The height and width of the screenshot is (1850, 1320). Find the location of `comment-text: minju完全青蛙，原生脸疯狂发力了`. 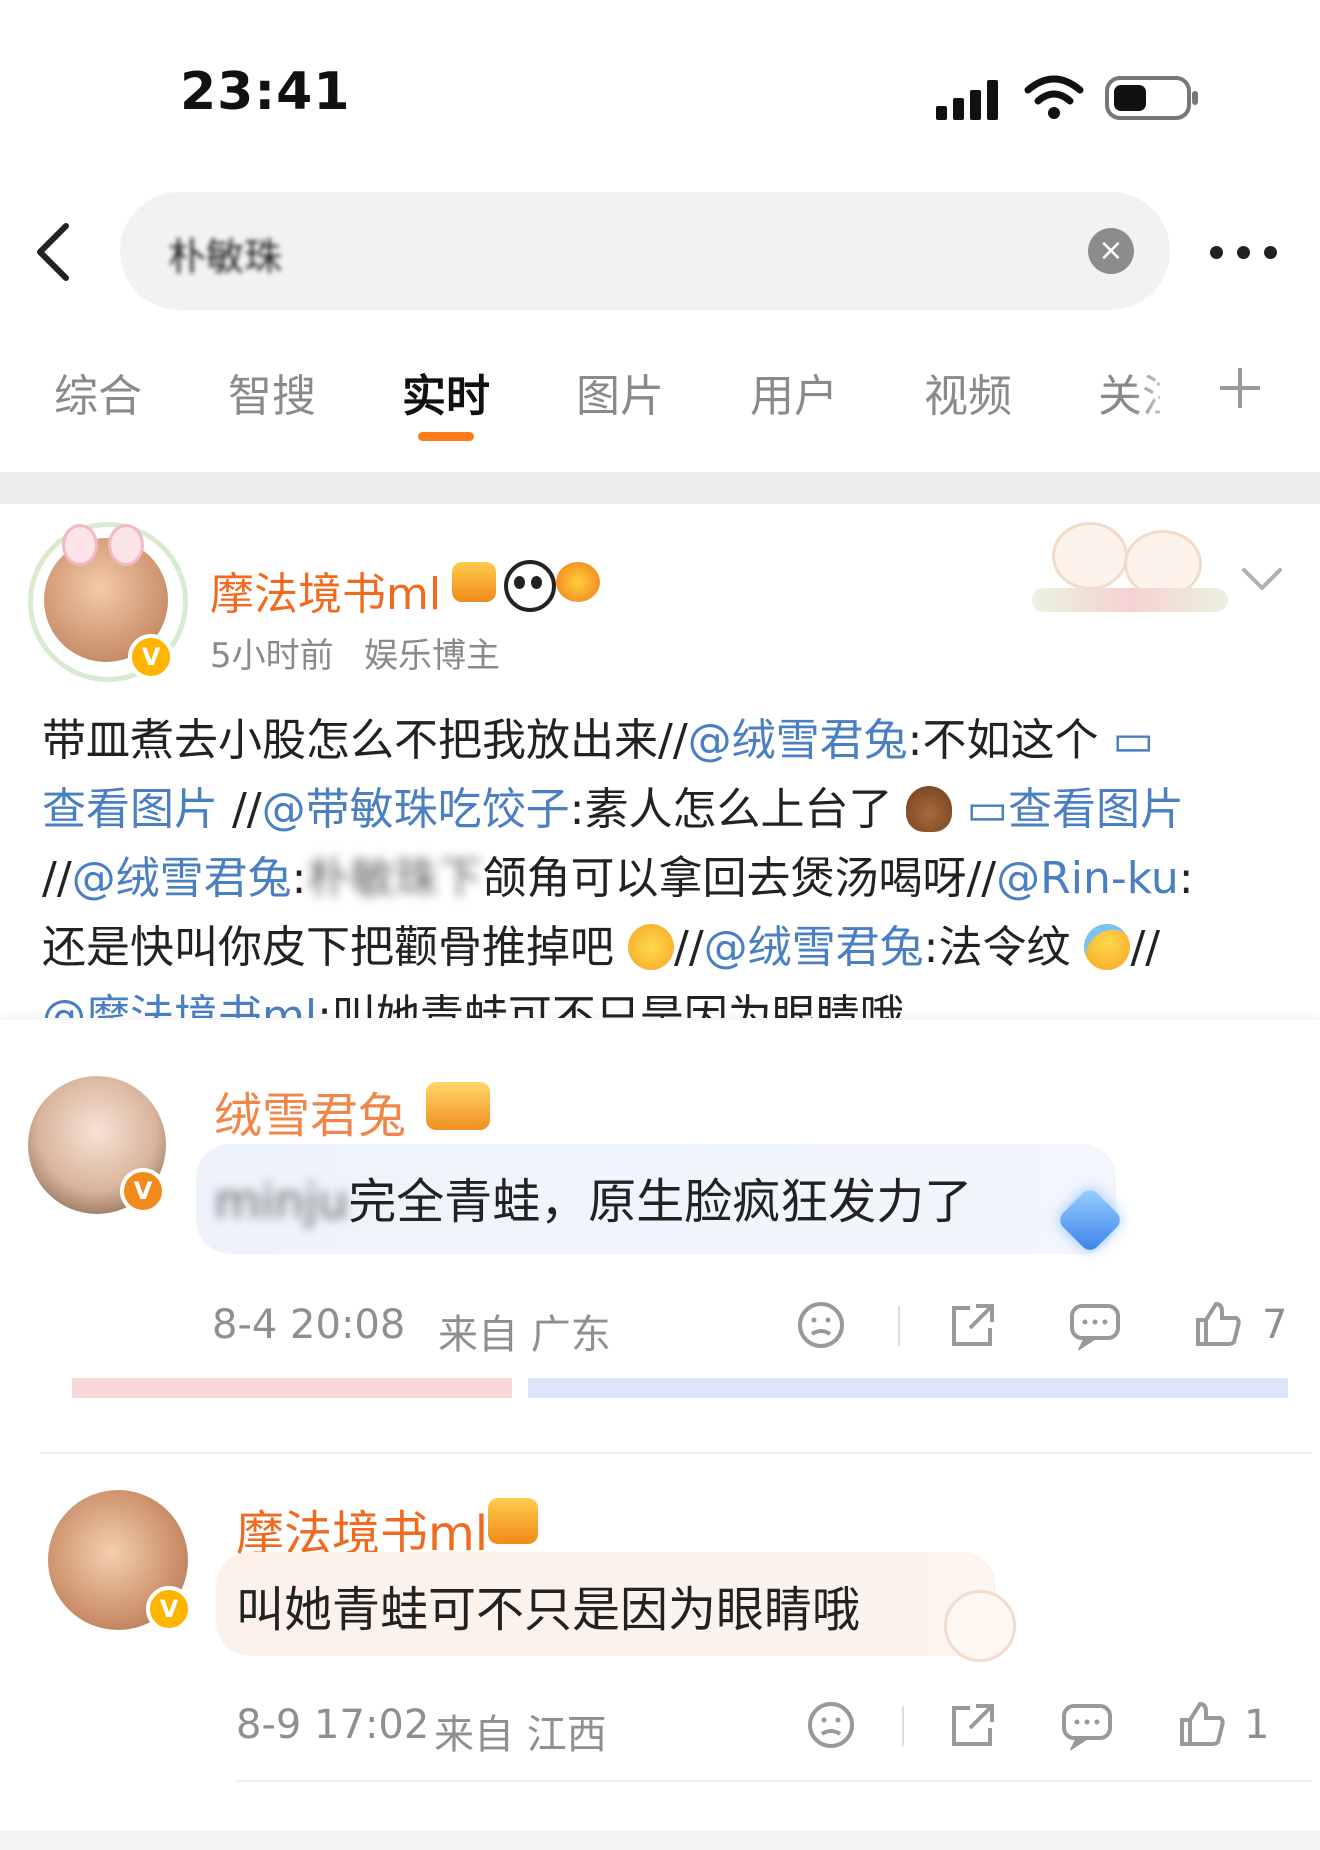

comment-text: minju完全青蛙，原生脸疯狂发力了 is located at coordinates (593, 1197).